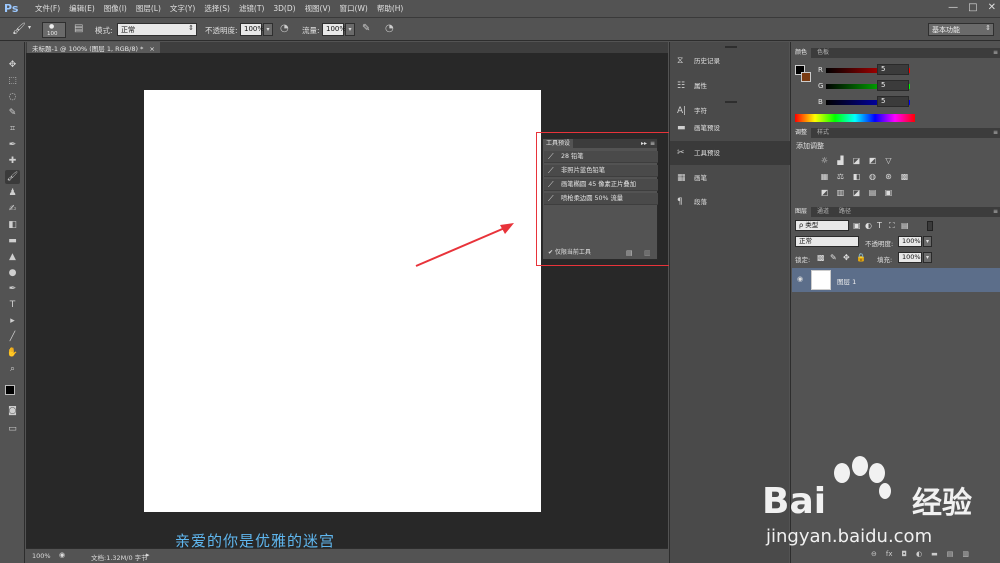  I want to click on quick-select-tool-icon: ✎, so click(12, 113).